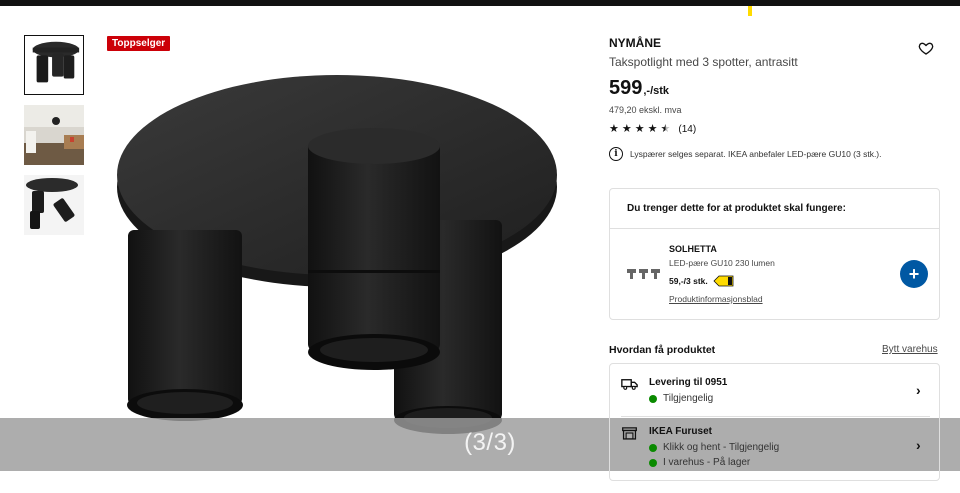 This screenshot has width=960, height=493. Describe the element at coordinates (716, 299) in the screenshot. I see `product-info-sheet-link: Produktinformasjonsblad` at that location.